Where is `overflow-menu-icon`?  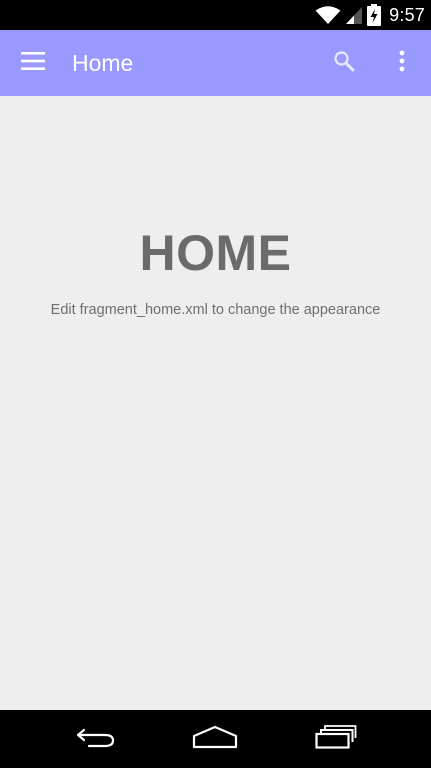 overflow-menu-icon is located at coordinates (402, 63).